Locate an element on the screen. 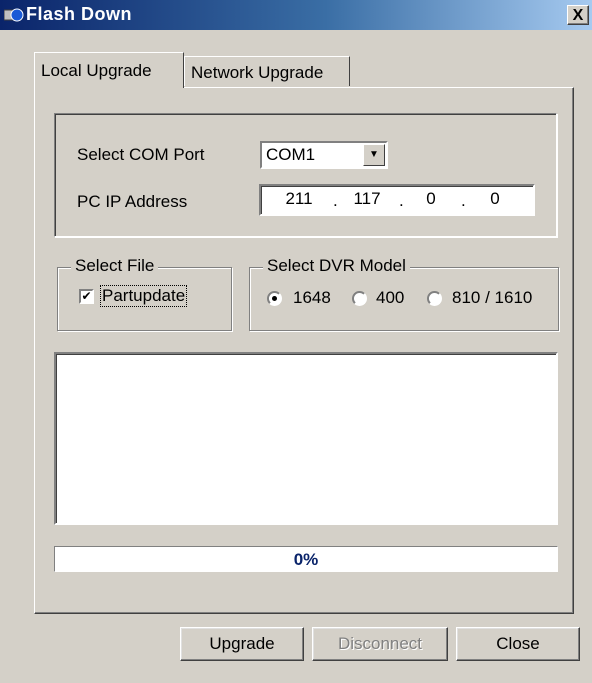 The height and width of the screenshot is (683, 592). progress-bar: 0% is located at coordinates (306, 559).